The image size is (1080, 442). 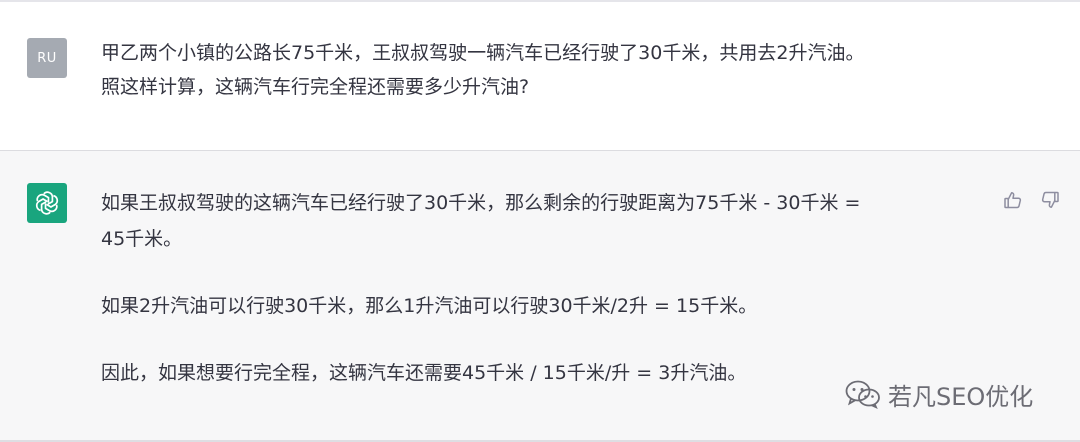 I want to click on thumbs-down-icon, so click(x=1050, y=199).